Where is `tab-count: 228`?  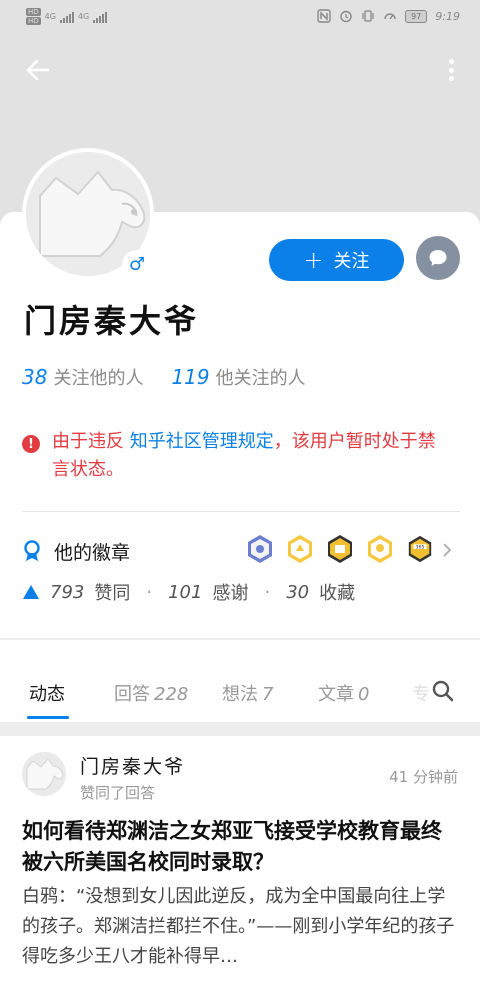 tab-count: 228 is located at coordinates (171, 694).